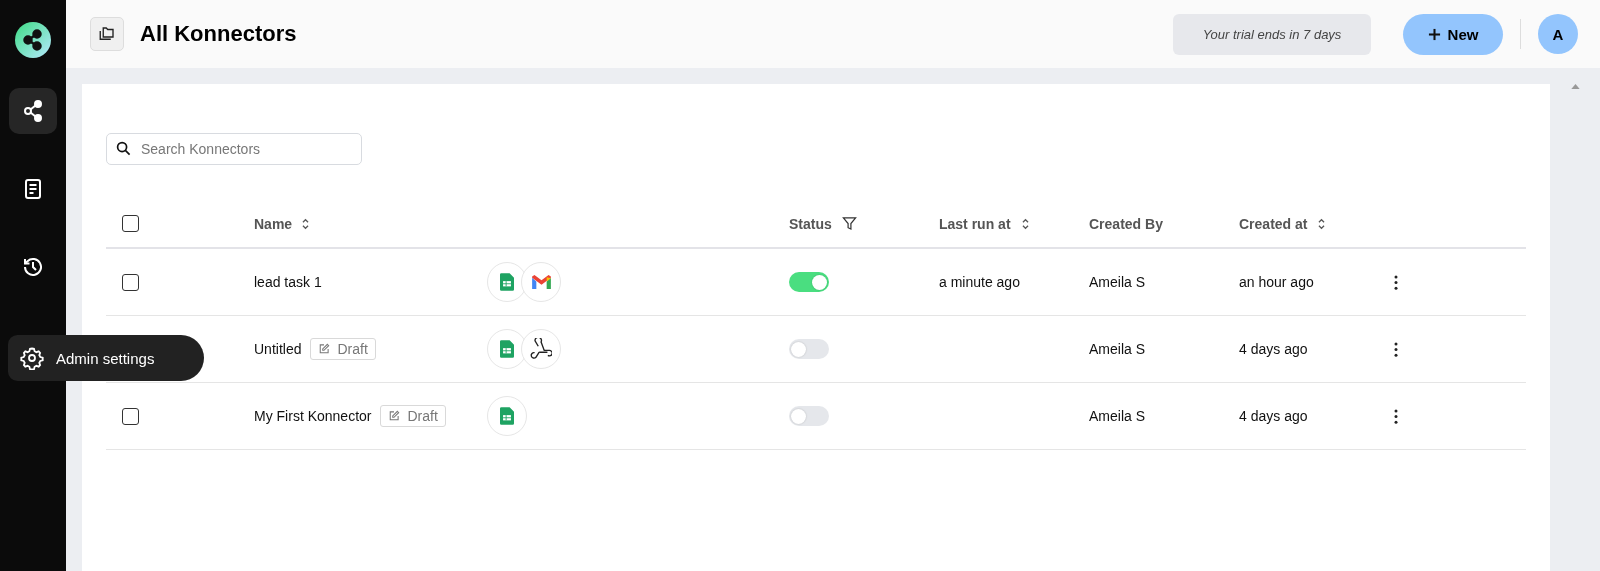 The width and height of the screenshot is (1600, 571). Describe the element at coordinates (541, 282) in the screenshot. I see `mail-icon` at that location.